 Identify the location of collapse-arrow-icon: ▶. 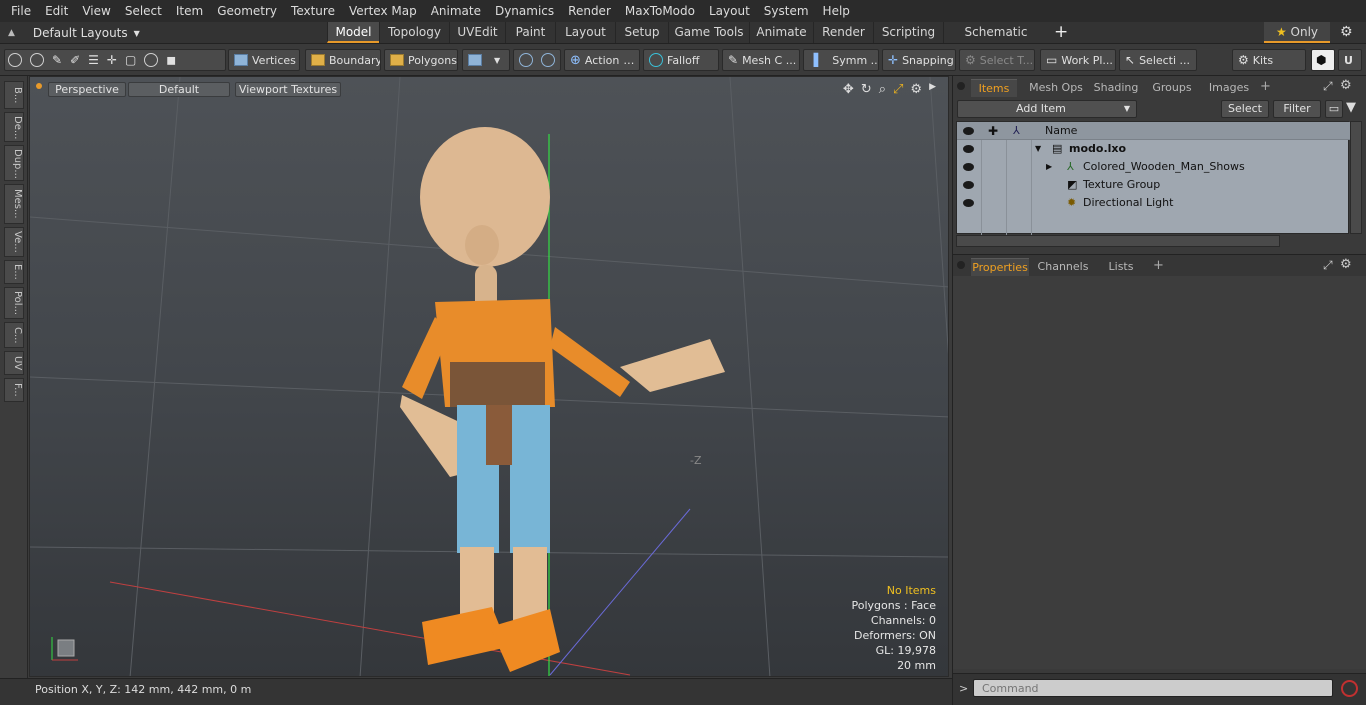
(1049, 167).